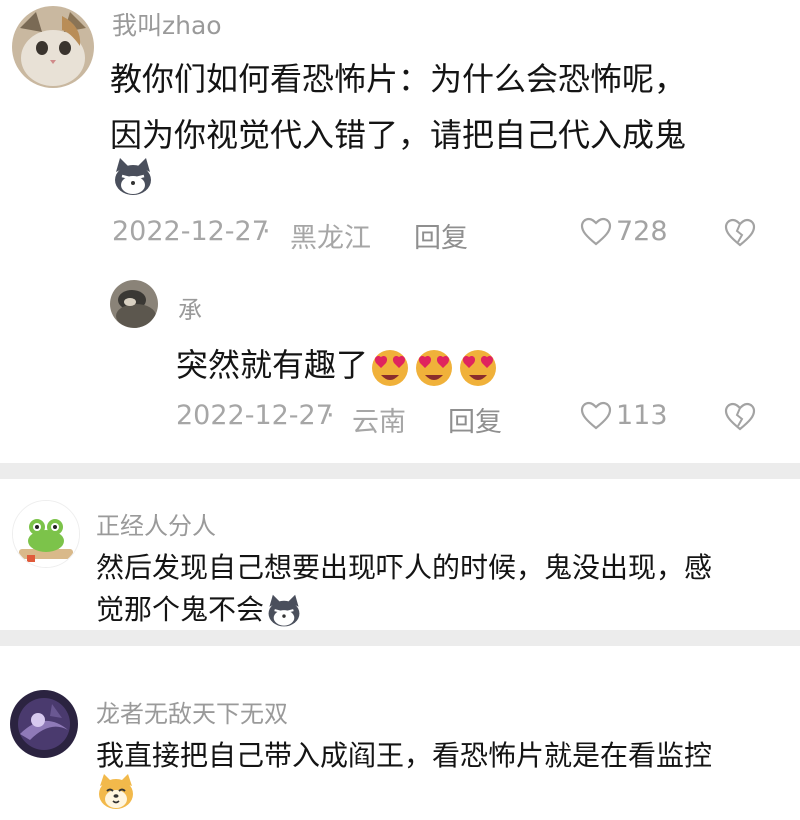 The width and height of the screenshot is (800, 820). Describe the element at coordinates (116, 792) in the screenshot. I see `shiba-dog-emoji` at that location.